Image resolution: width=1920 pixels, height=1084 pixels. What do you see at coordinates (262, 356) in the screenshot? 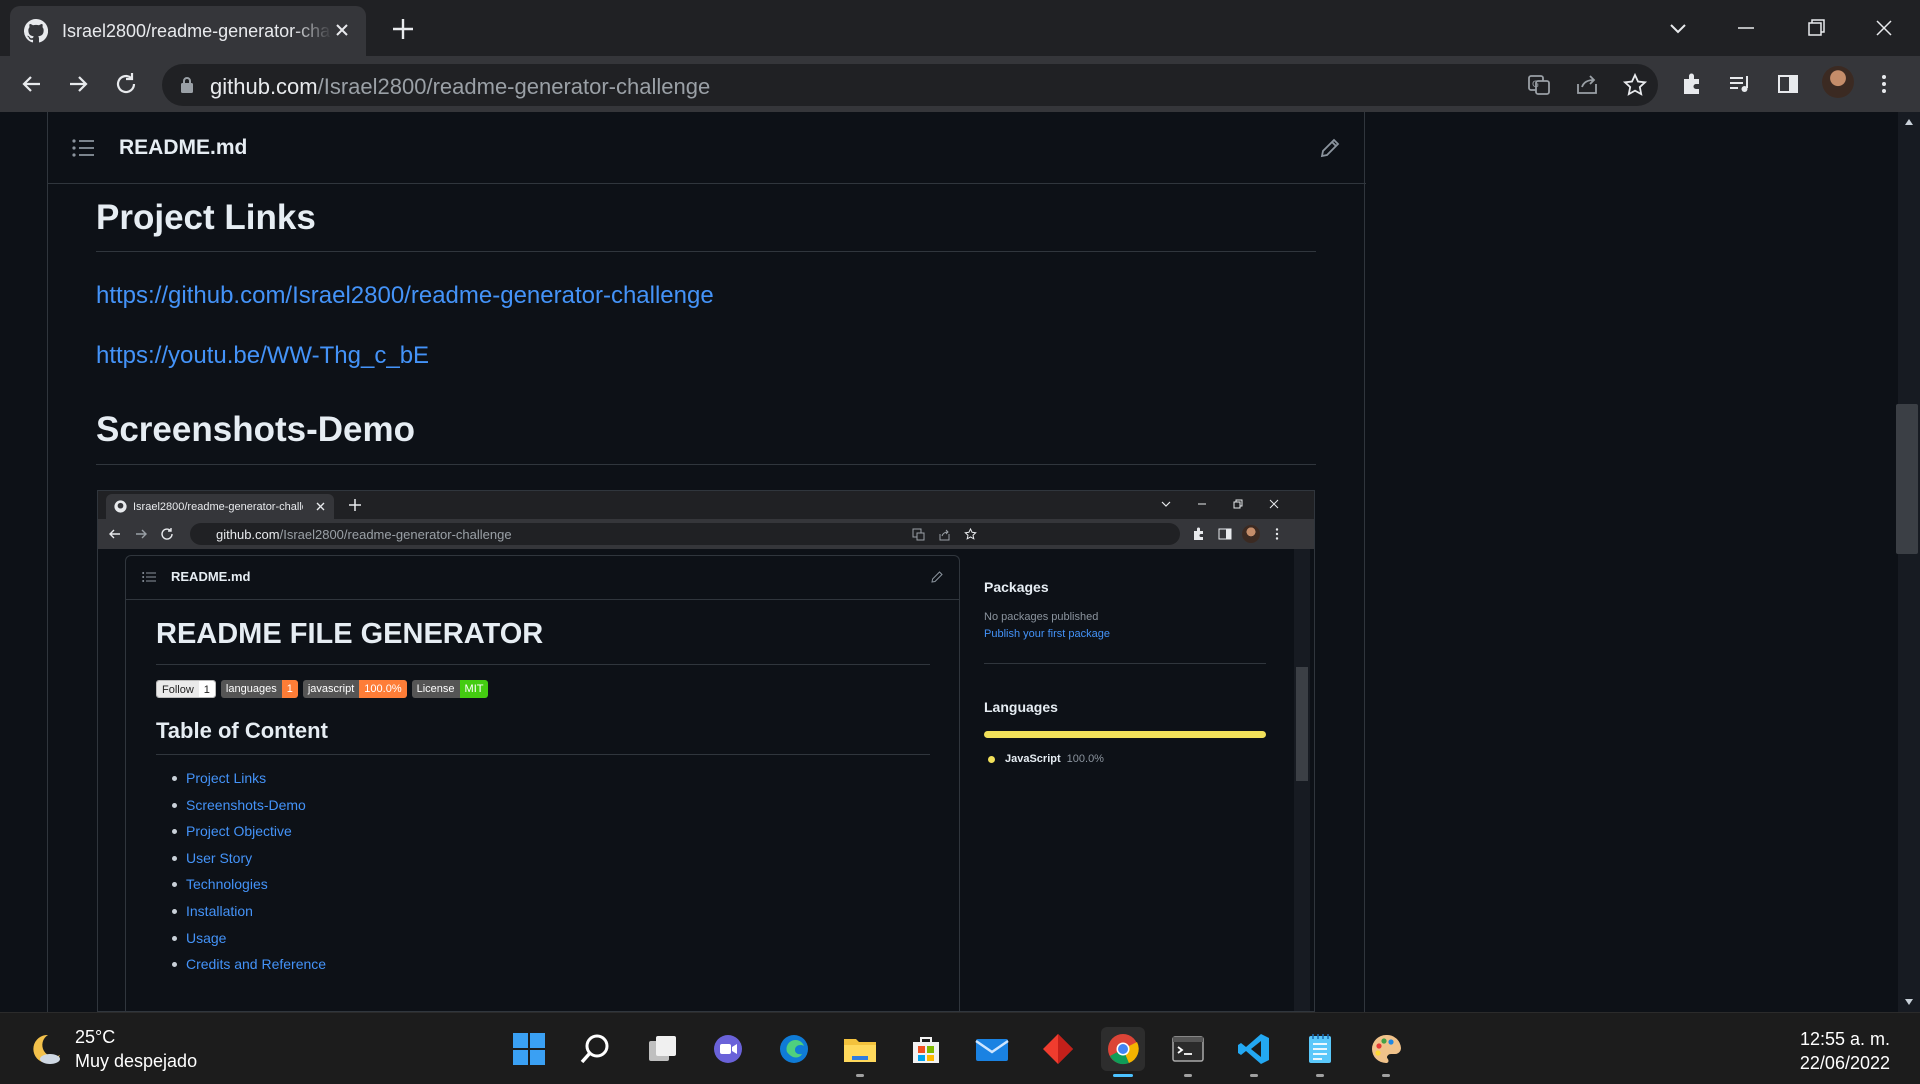
I see `video-link: https://youtu.be/WW-Thg_c_bE` at bounding box center [262, 356].